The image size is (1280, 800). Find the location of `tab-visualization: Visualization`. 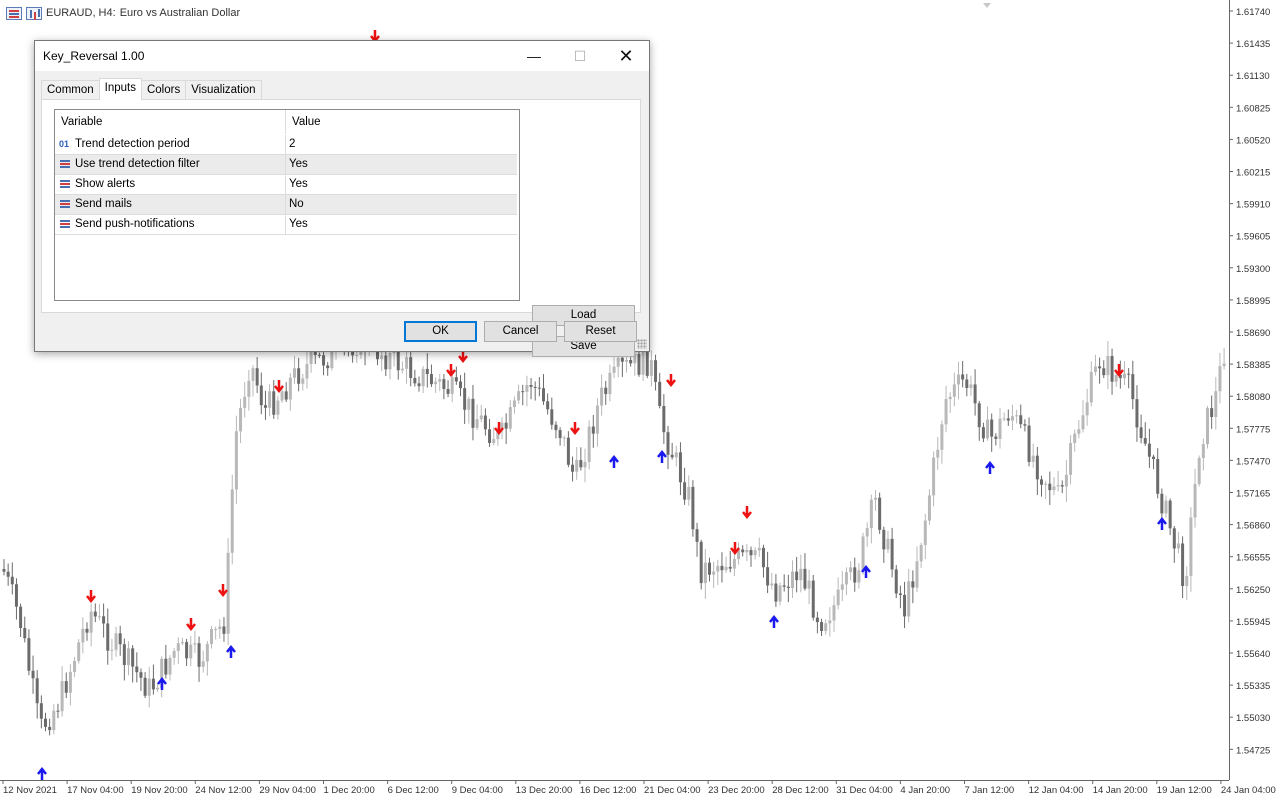

tab-visualization: Visualization is located at coordinates (223, 89).